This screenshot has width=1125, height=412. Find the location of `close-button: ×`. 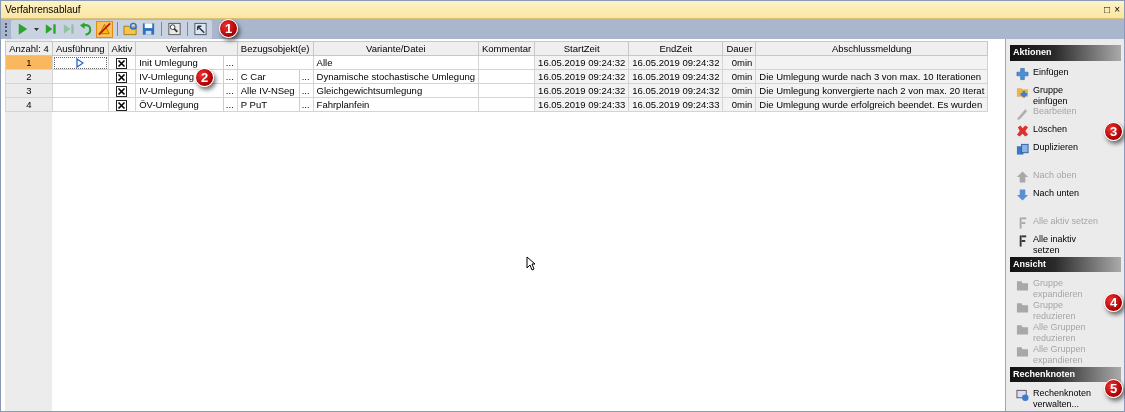

close-button: × is located at coordinates (1117, 9).